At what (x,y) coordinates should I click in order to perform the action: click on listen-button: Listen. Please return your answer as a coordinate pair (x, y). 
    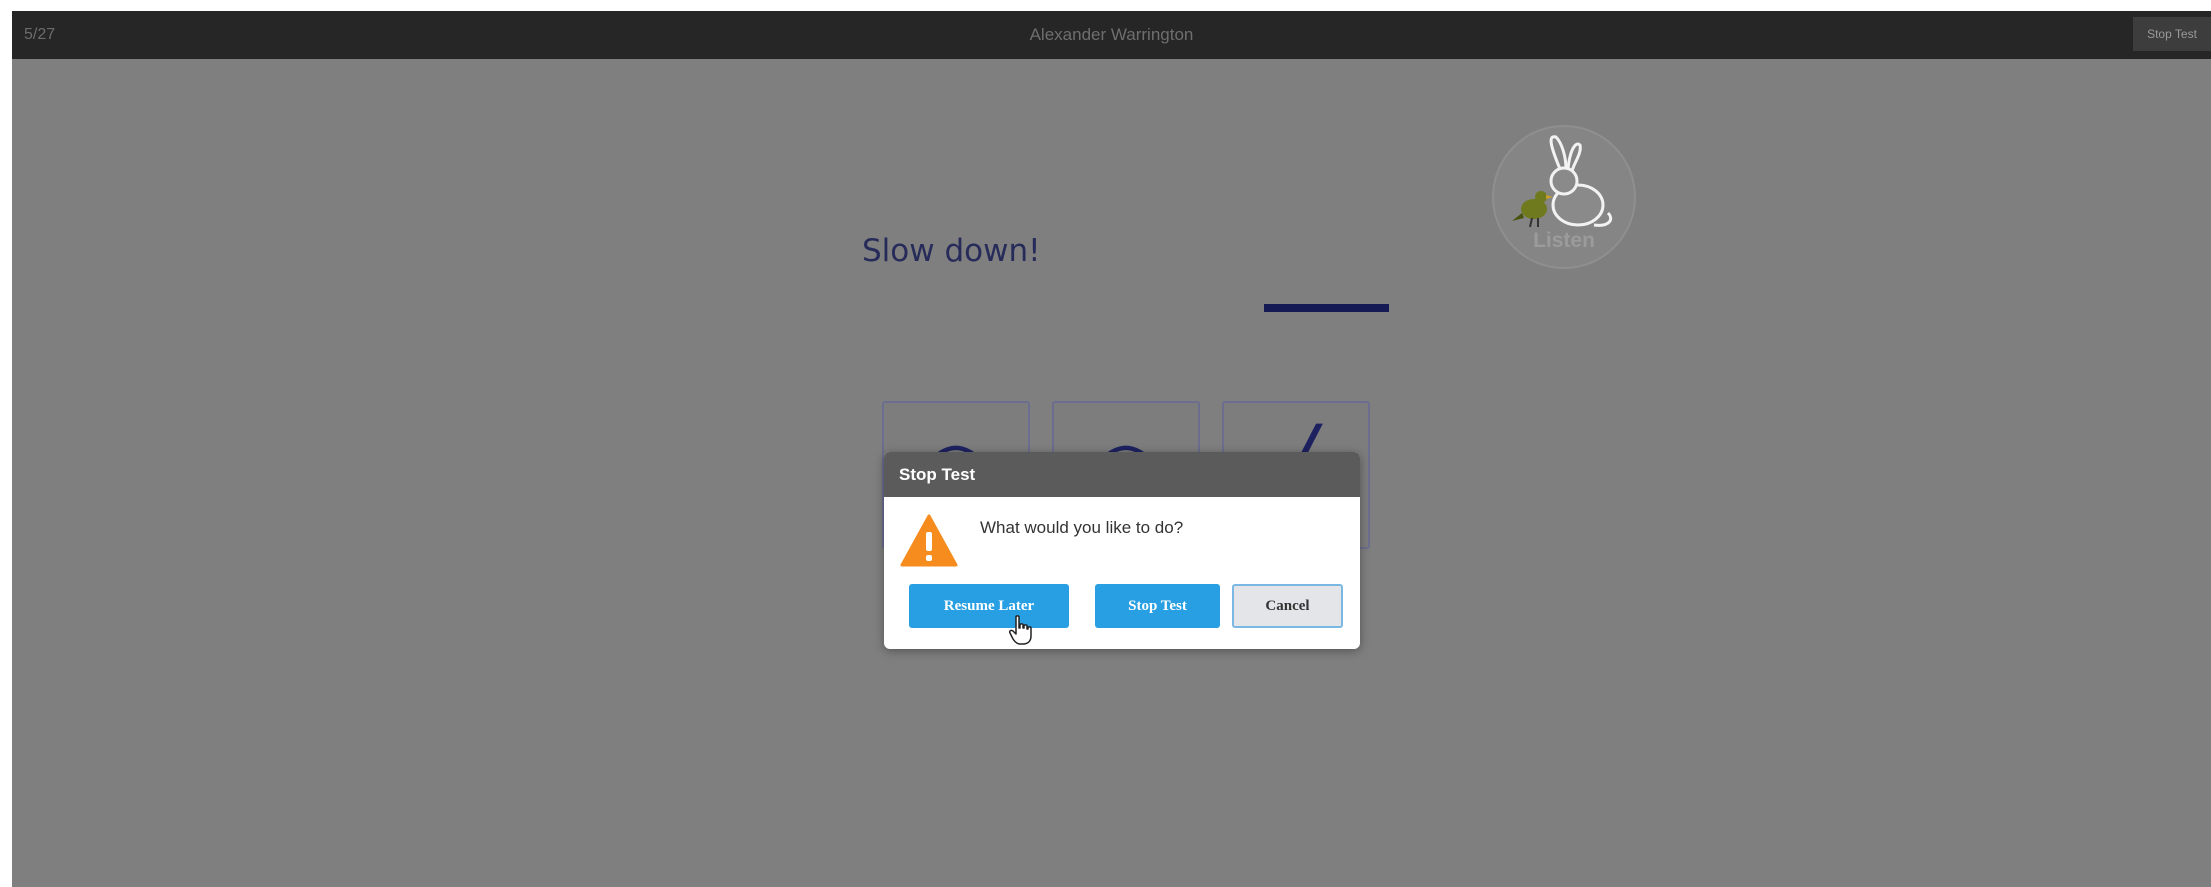
    Looking at the image, I should click on (1564, 197).